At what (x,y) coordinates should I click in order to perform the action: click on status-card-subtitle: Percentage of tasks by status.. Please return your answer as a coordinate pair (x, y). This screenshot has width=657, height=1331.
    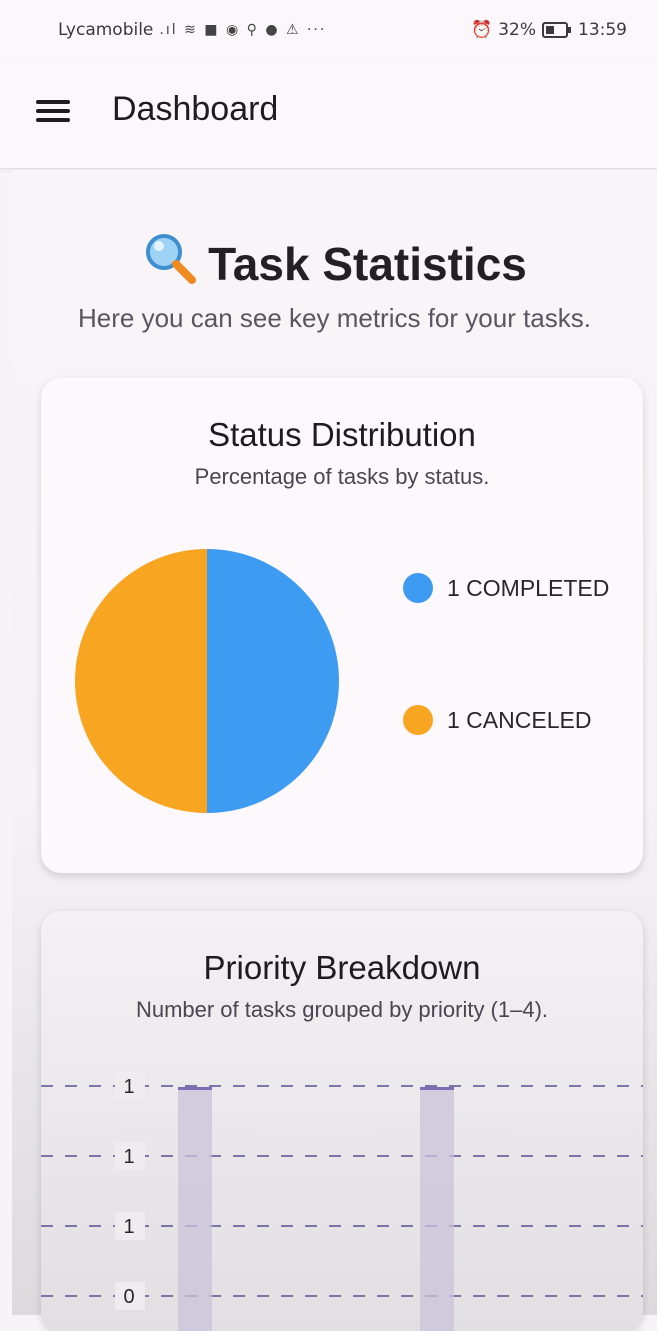
    Looking at the image, I should click on (342, 476).